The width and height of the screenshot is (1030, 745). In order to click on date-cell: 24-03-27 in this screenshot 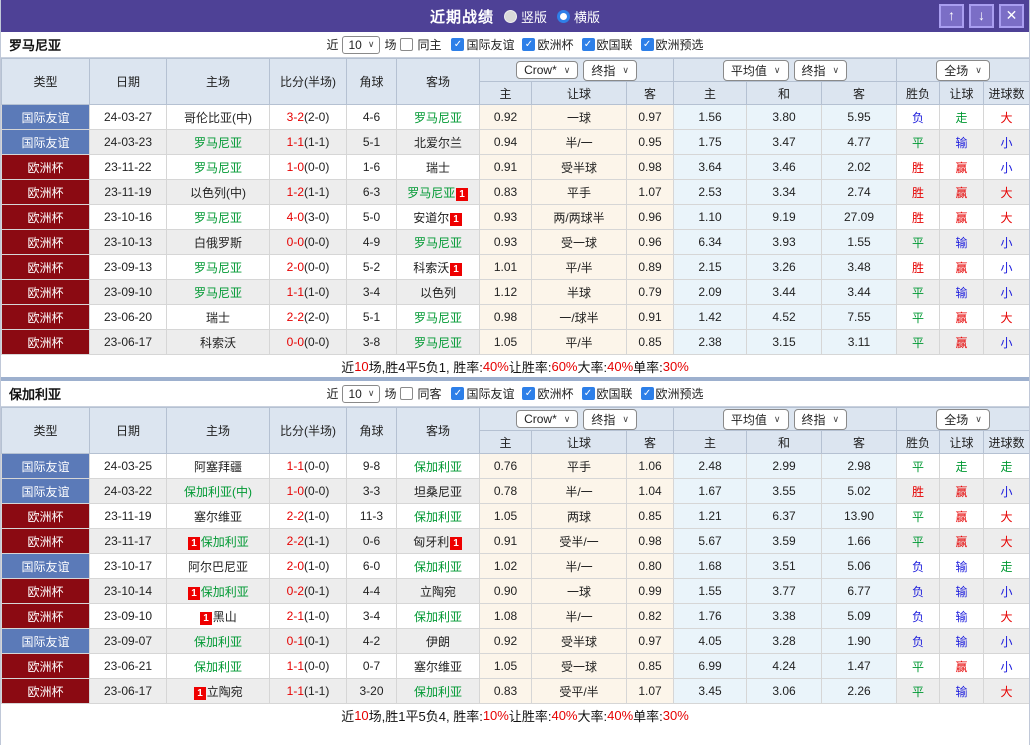, I will do `click(128, 117)`.